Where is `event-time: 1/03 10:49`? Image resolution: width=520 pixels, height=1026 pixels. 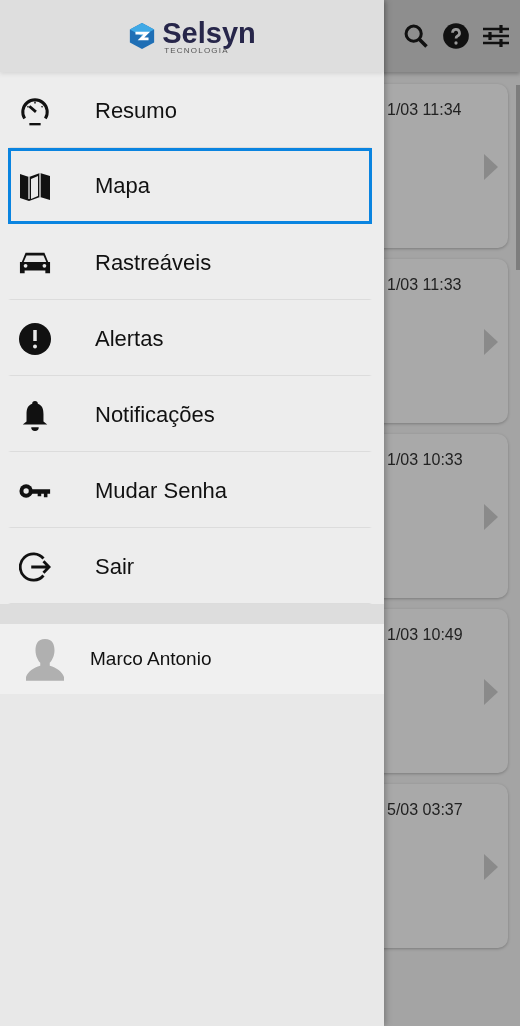
event-time: 1/03 10:49 is located at coordinates (425, 635).